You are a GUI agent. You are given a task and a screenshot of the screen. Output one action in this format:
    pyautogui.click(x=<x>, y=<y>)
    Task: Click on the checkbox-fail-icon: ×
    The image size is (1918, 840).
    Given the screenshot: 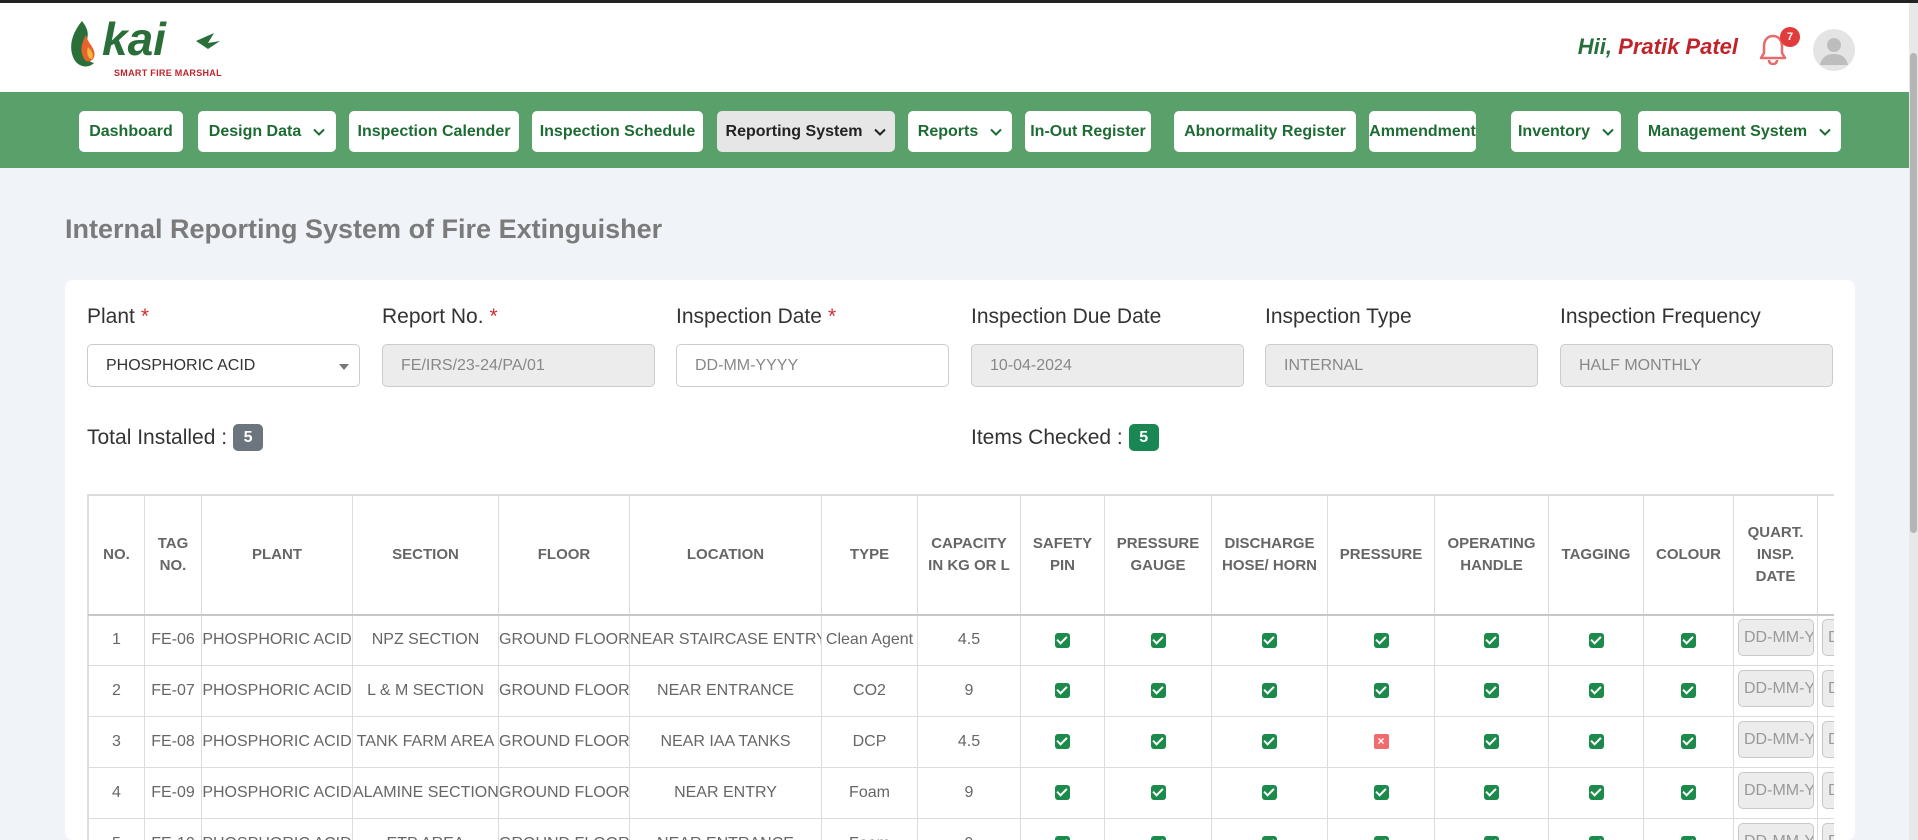 What is the action you would take?
    pyautogui.click(x=1381, y=742)
    